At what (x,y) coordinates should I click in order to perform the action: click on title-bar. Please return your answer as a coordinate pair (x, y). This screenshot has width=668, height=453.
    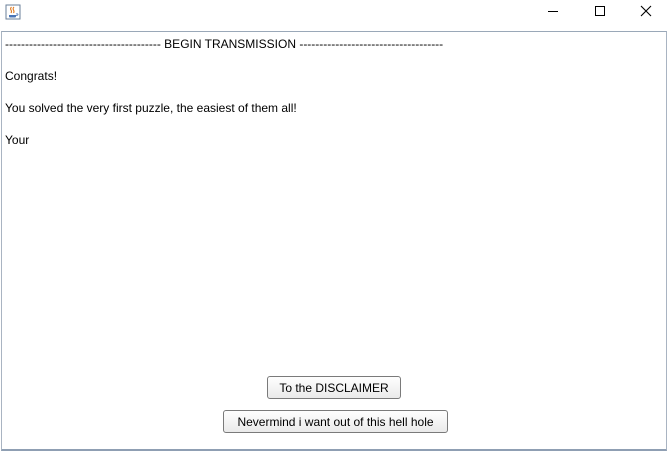
    Looking at the image, I should click on (334, 15).